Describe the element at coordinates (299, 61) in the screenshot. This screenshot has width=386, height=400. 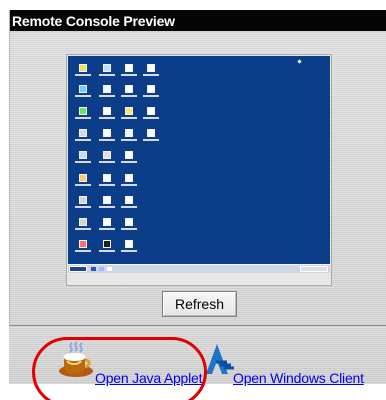
I see `mouse-cursor-icon` at that location.